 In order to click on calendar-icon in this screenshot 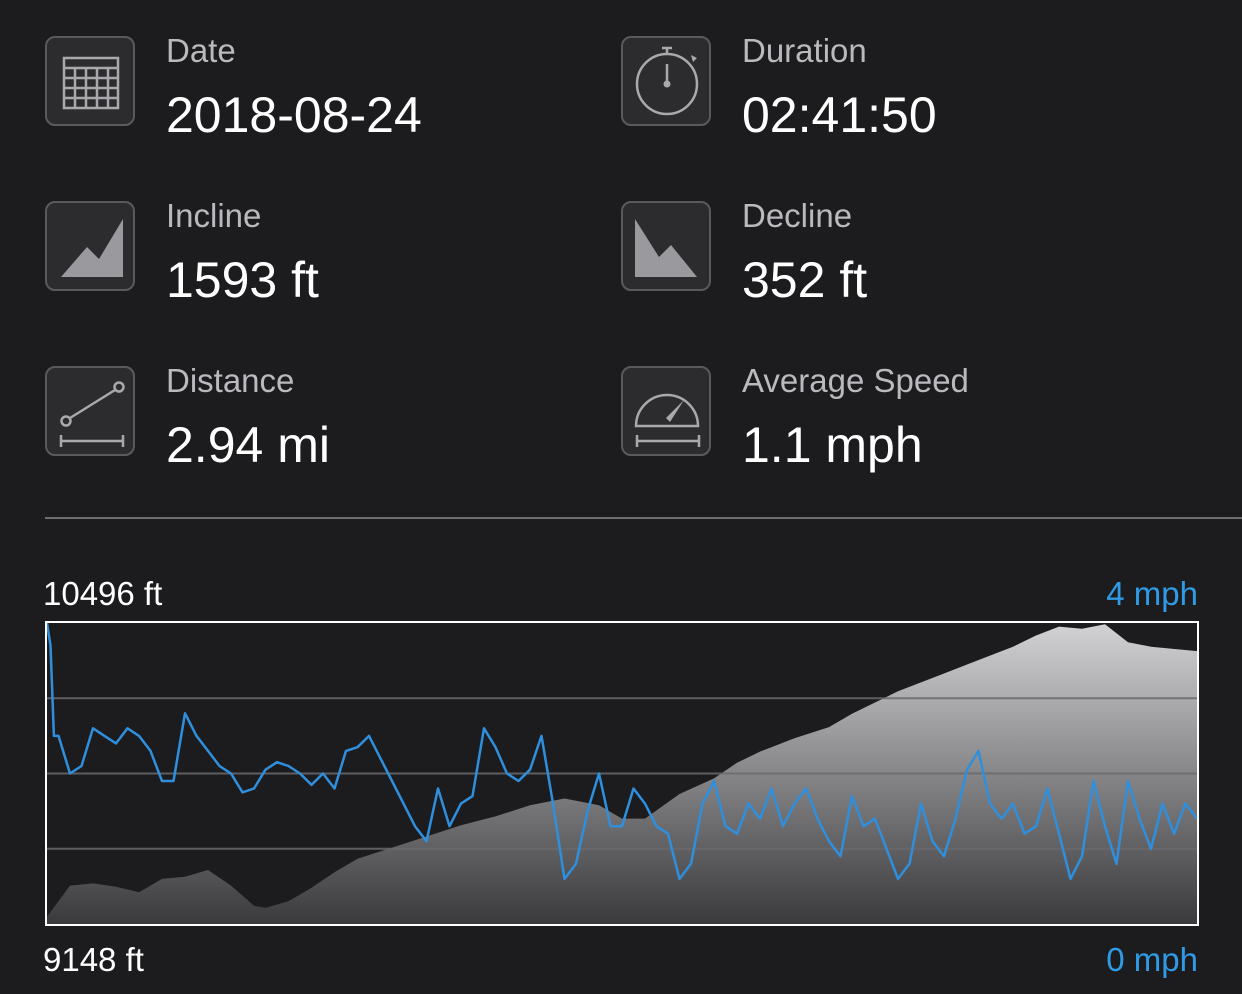, I will do `click(90, 81)`.